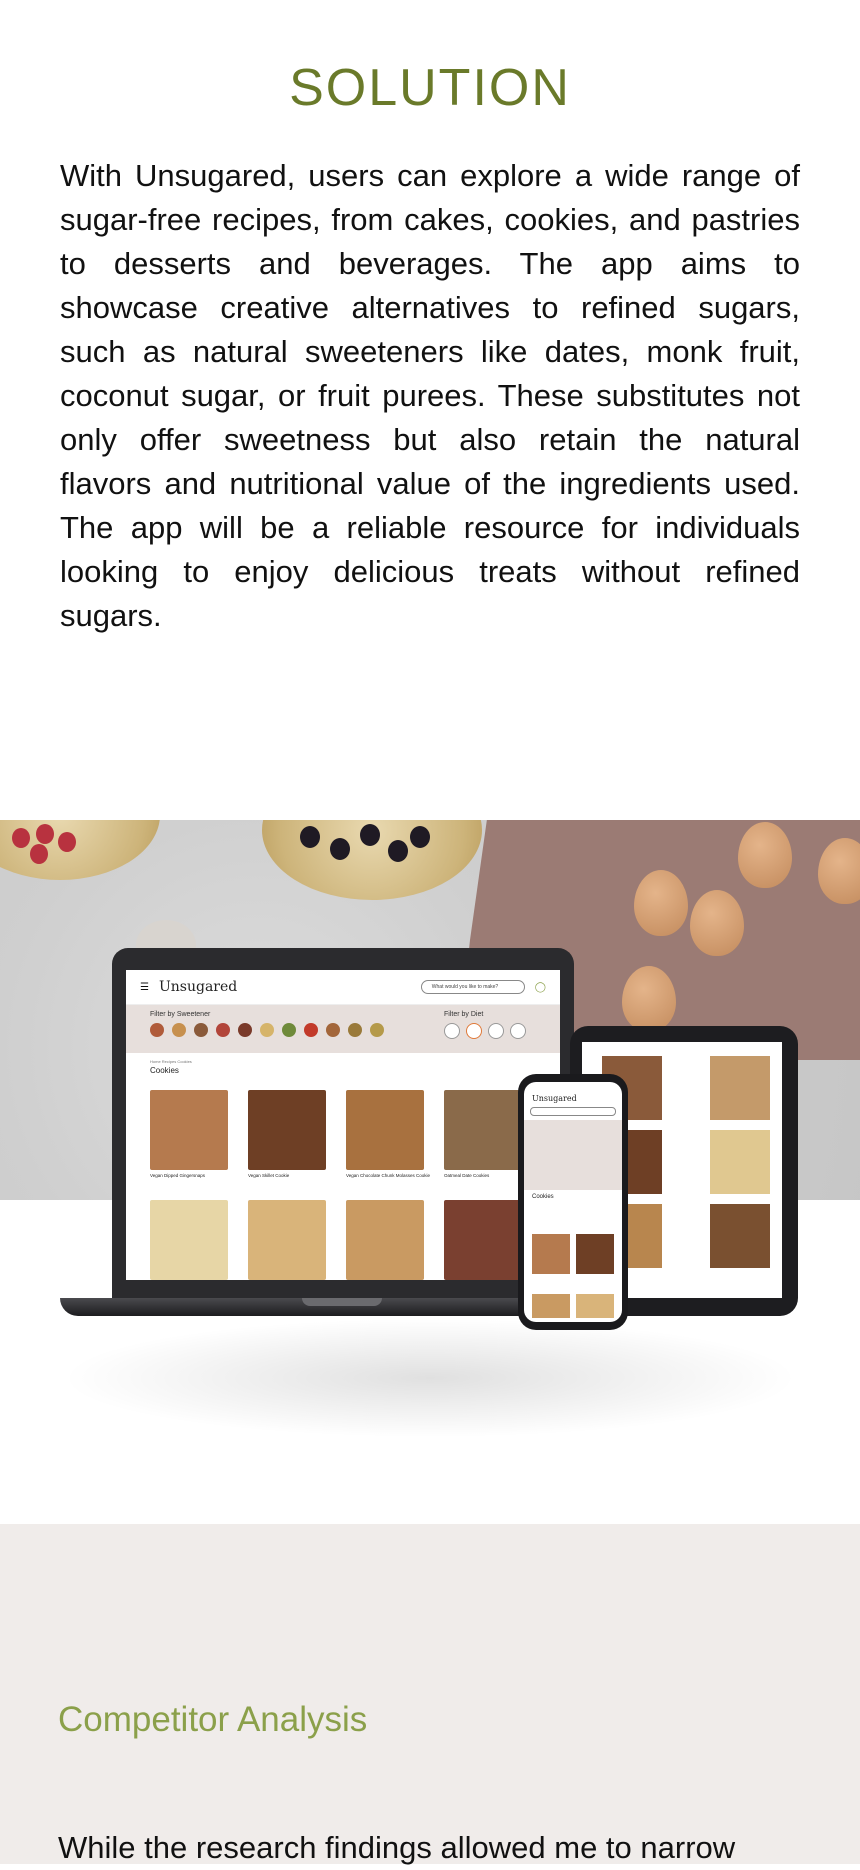 The image size is (860, 1870). What do you see at coordinates (543, 1197) in the screenshot?
I see `phone-section-title: Cookies` at bounding box center [543, 1197].